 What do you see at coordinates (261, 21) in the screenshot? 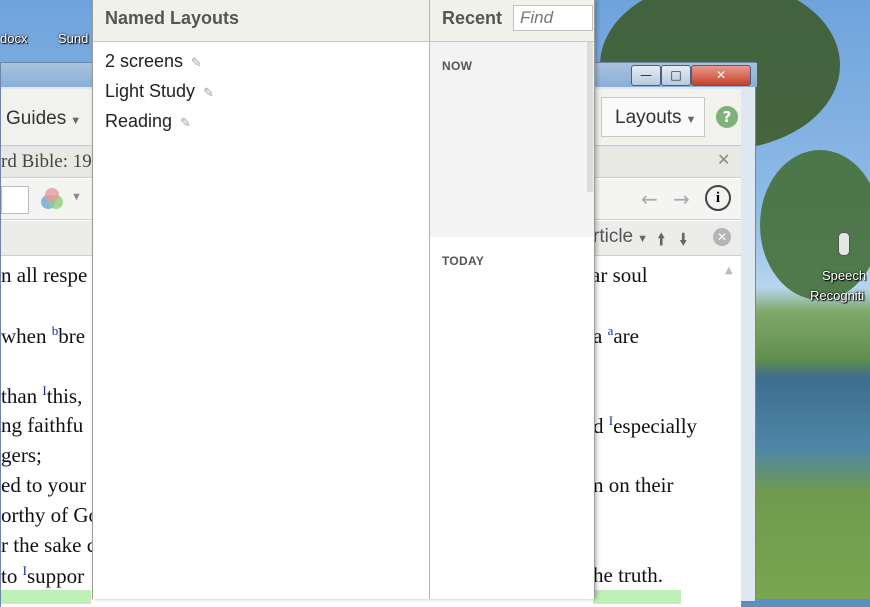
I see `named-layouts-header: Named Layouts` at bounding box center [261, 21].